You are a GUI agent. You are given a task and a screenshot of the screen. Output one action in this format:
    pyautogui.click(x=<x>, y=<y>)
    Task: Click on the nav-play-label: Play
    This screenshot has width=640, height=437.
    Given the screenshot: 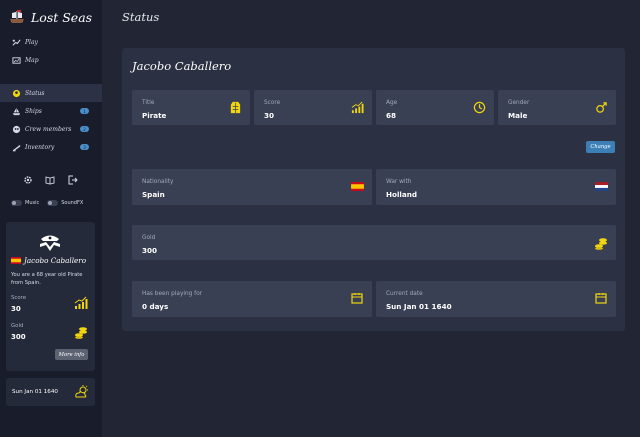 What is the action you would take?
    pyautogui.click(x=31, y=42)
    